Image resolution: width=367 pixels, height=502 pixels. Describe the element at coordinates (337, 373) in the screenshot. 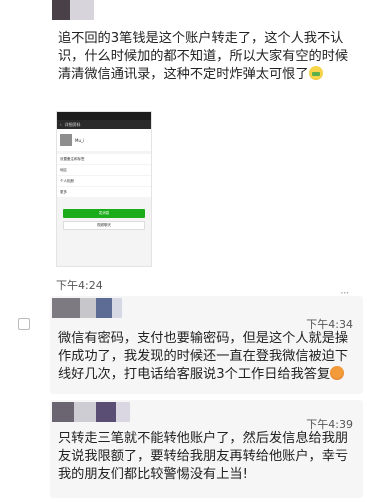

I see `angry-face-emoji` at that location.